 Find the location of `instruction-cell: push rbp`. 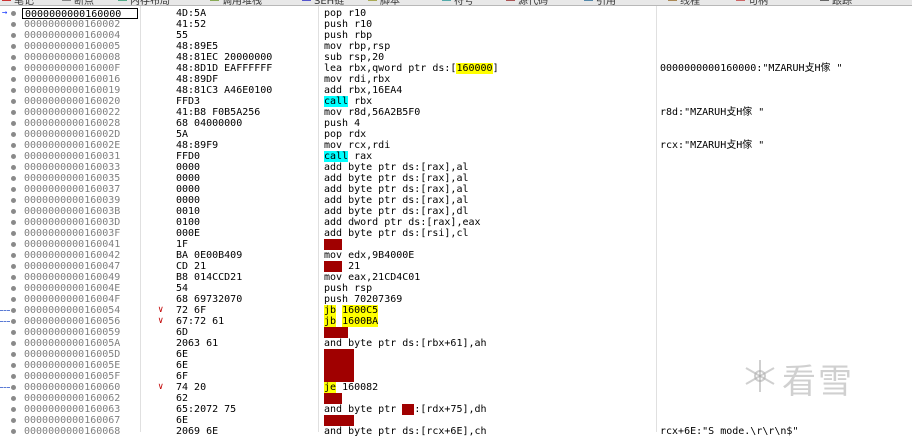

instruction-cell: push rbp is located at coordinates (348, 35).